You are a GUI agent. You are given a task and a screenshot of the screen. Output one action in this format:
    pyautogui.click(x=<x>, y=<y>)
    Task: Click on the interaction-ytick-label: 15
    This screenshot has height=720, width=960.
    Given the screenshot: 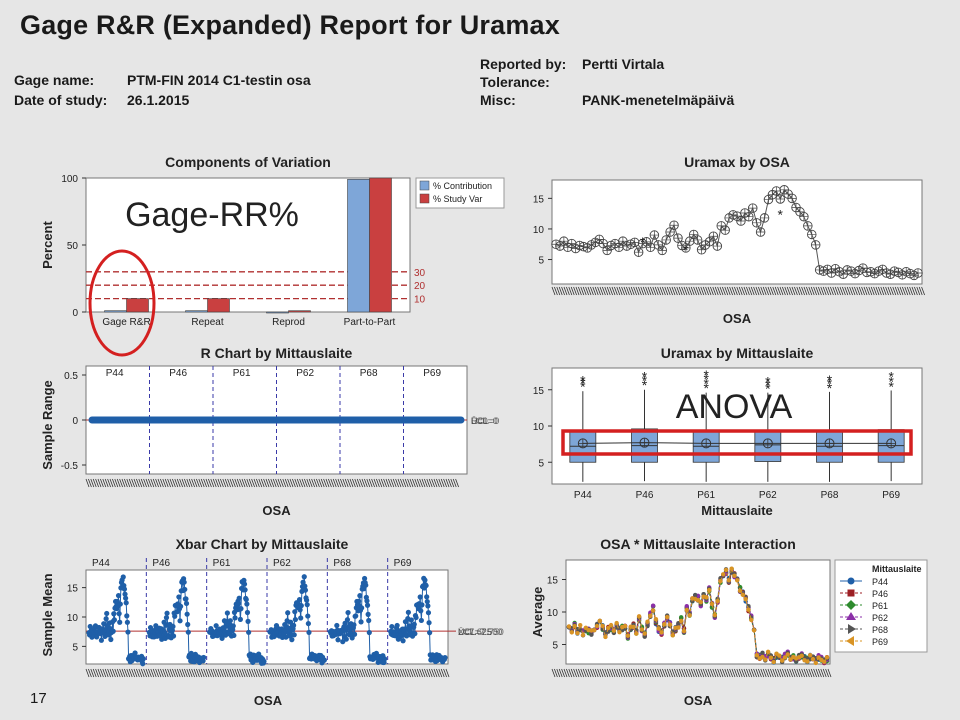 What is the action you would take?
    pyautogui.click(x=553, y=581)
    